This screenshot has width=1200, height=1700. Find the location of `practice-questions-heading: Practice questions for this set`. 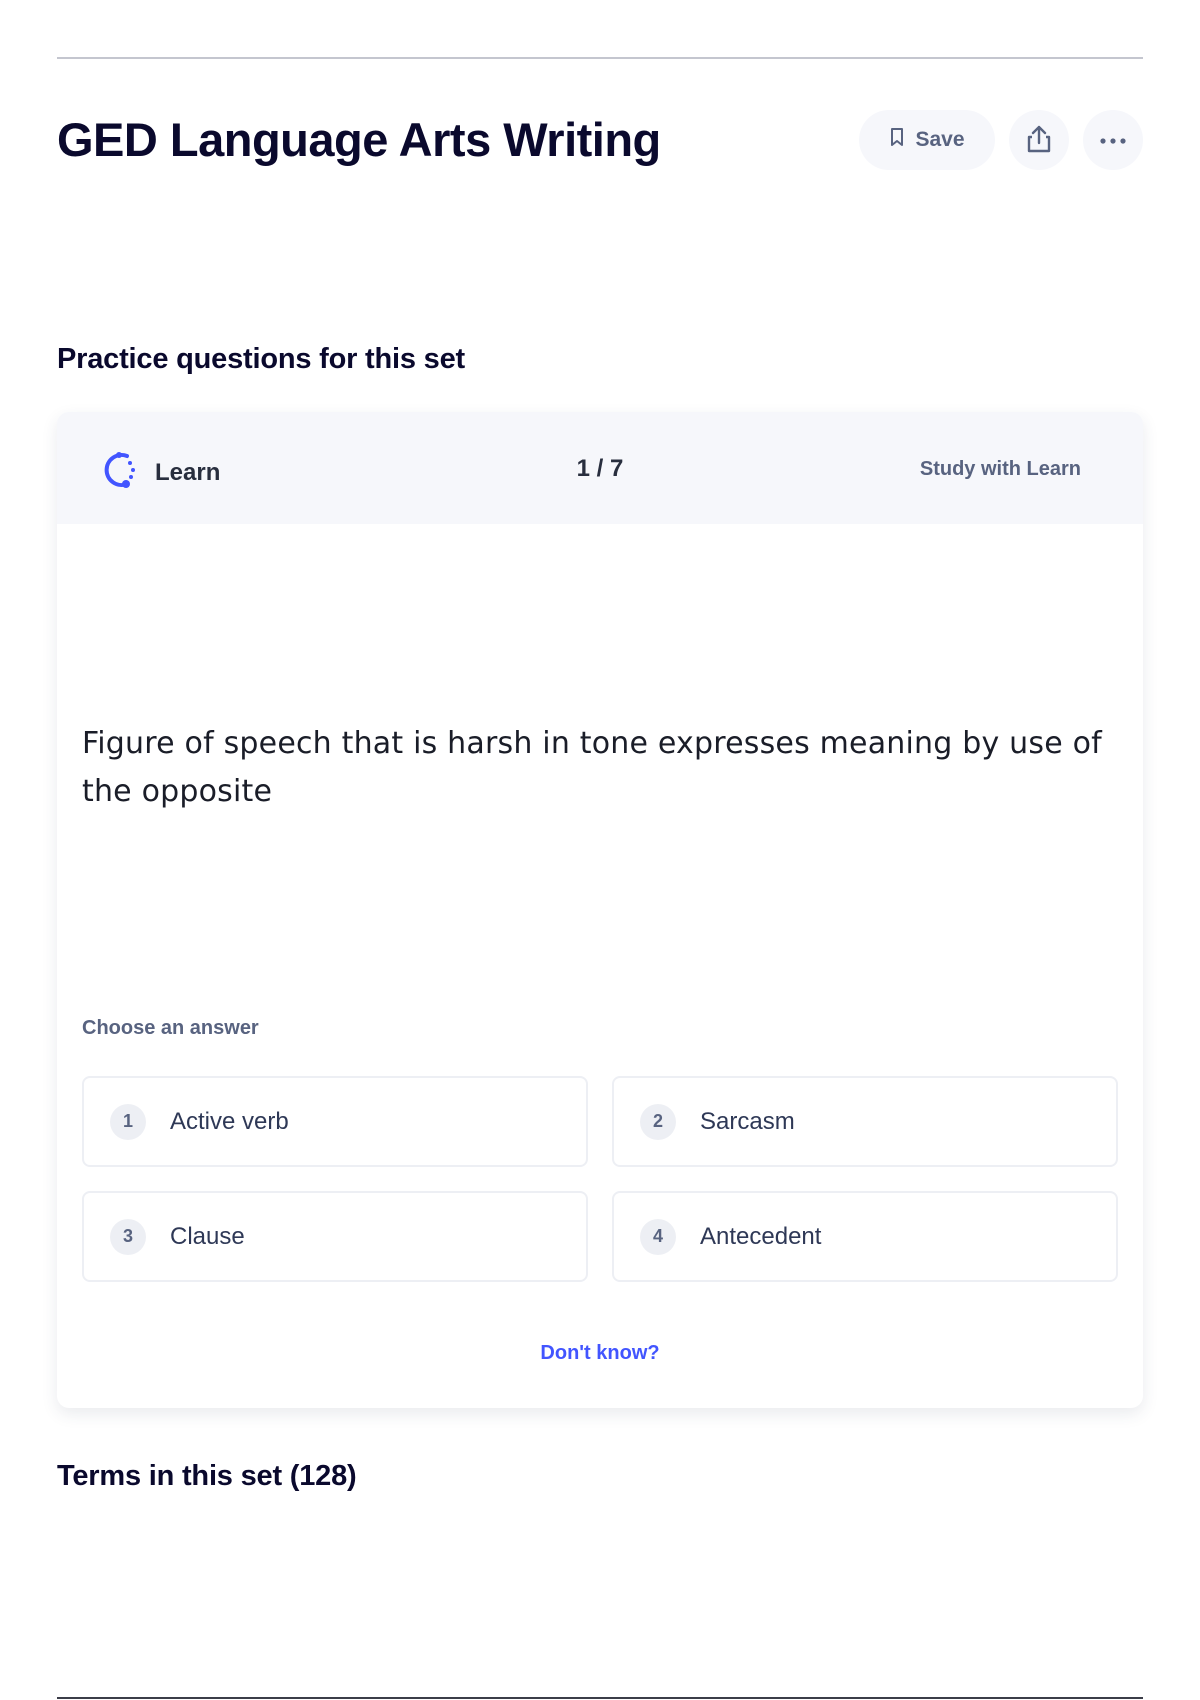

practice-questions-heading: Practice questions for this set is located at coordinates (261, 359).